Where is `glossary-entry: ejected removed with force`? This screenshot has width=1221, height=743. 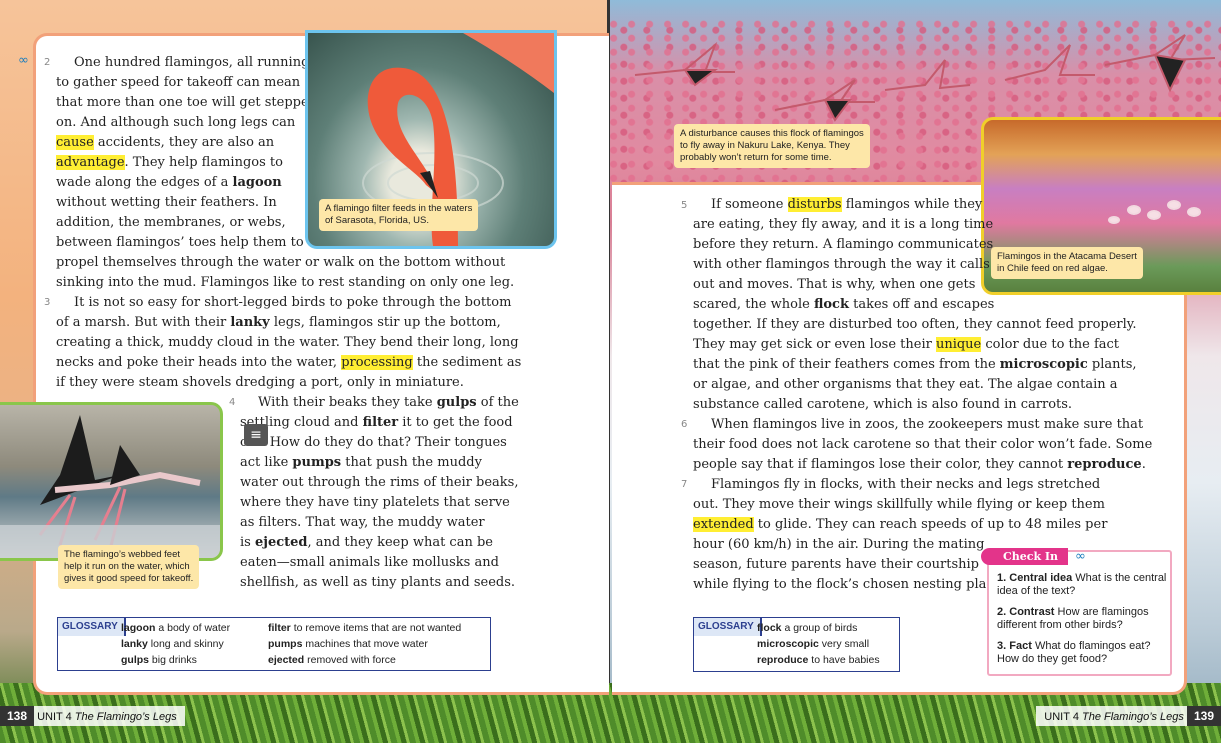
glossary-entry: ejected removed with force is located at coordinates (332, 660).